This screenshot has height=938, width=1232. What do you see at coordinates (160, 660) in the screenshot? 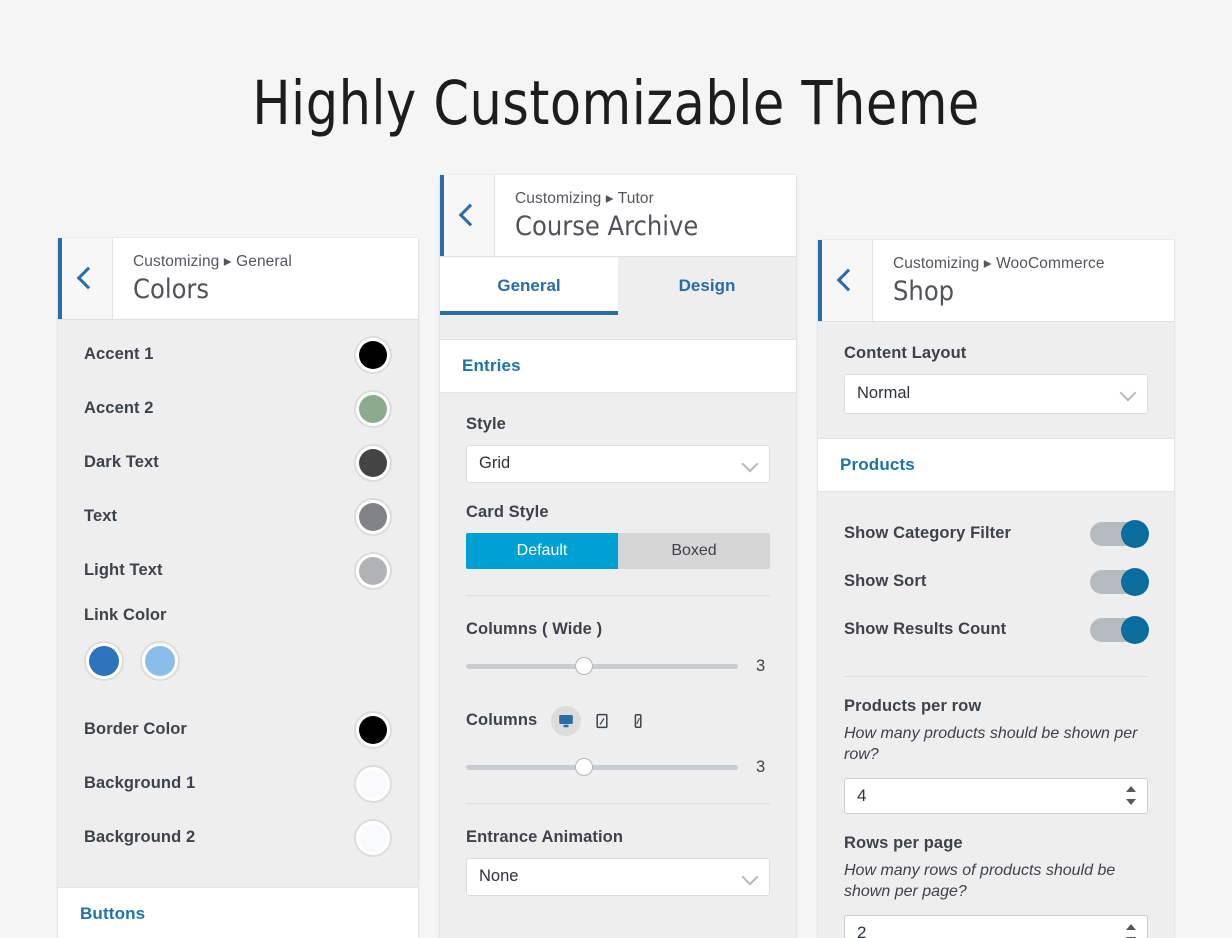
I see `color-swatch-link-hover` at bounding box center [160, 660].